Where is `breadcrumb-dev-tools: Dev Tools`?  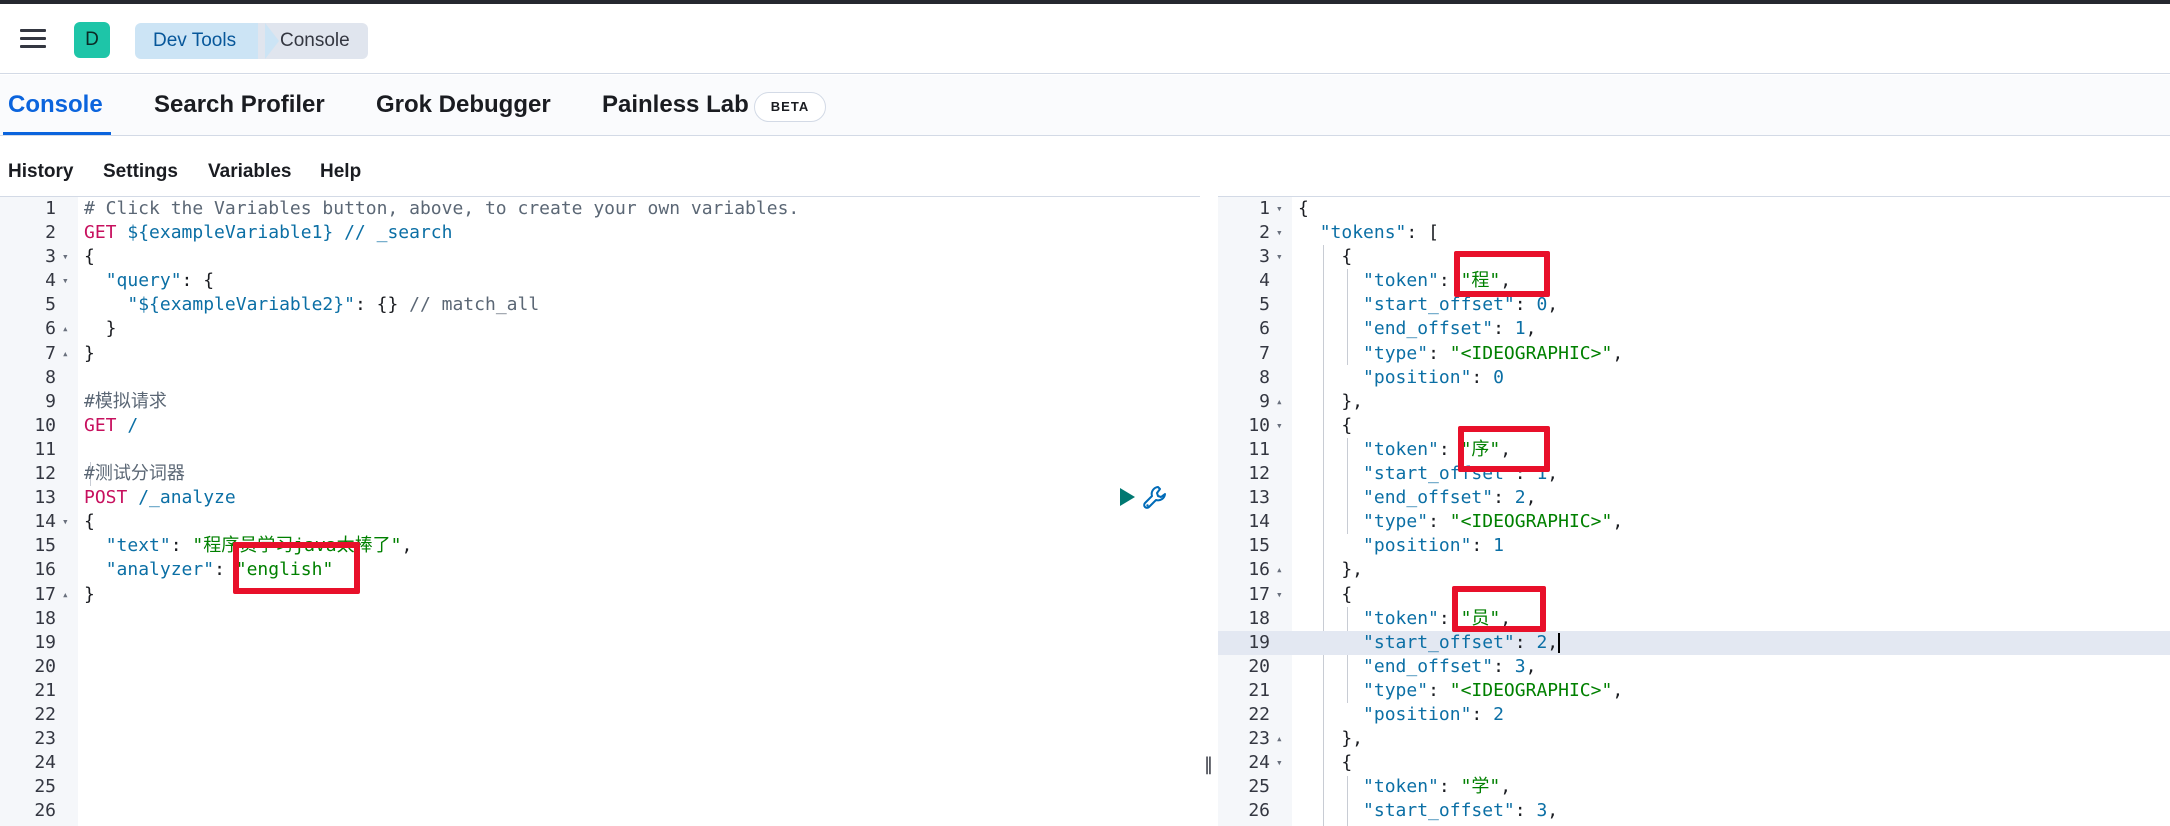
breadcrumb-dev-tools: Dev Tools is located at coordinates (207, 41).